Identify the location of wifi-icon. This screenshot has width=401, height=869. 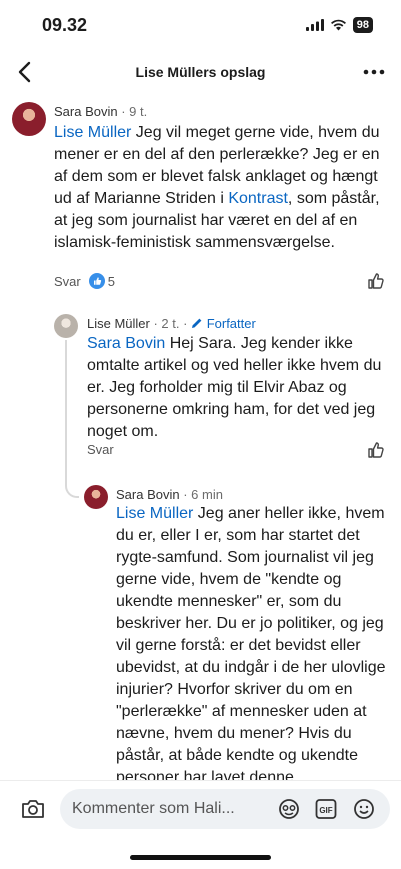
(338, 25).